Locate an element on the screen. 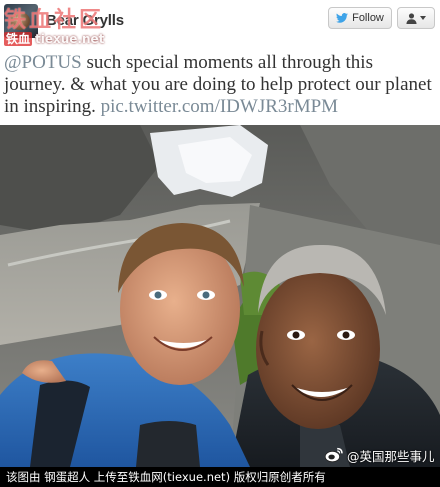 This screenshot has height=487, width=440. twitter-bird-icon is located at coordinates (342, 18).